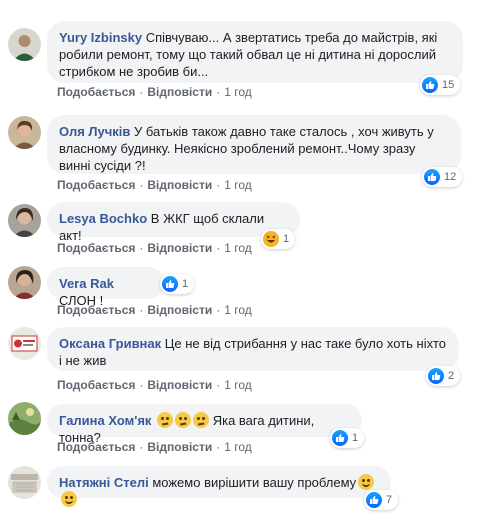  What do you see at coordinates (450, 177) in the screenshot?
I see `reaction-count: 12` at bounding box center [450, 177].